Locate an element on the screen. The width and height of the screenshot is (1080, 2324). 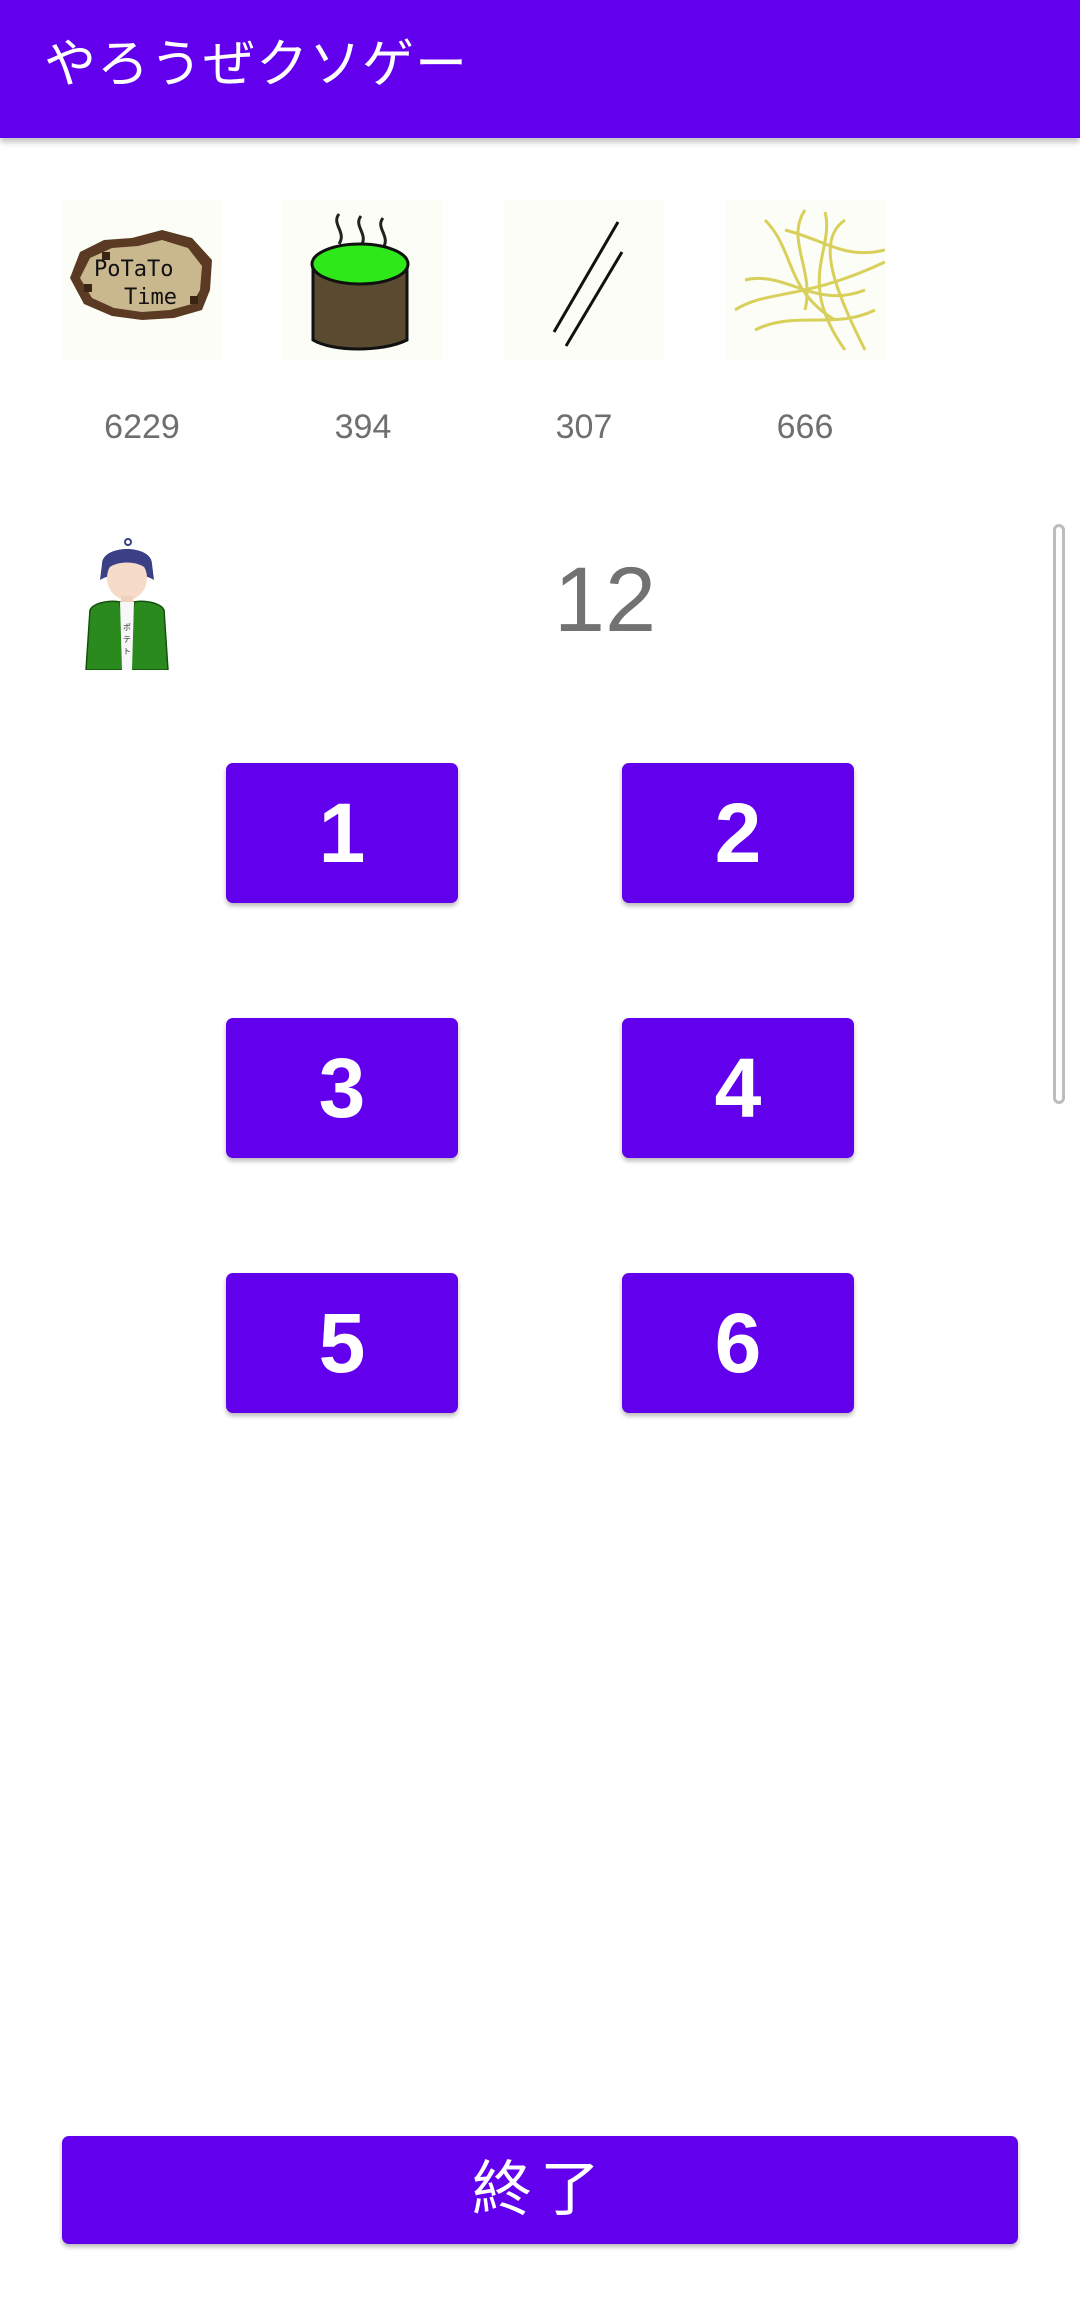
svg-text: PoTaTo is located at coordinates (133, 269).